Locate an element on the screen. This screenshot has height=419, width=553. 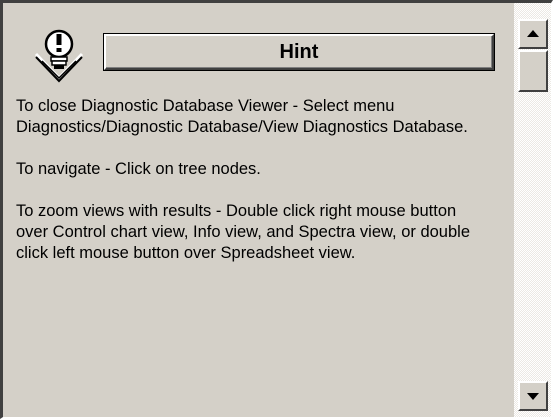
hint-title-bar: Hint is located at coordinates (299, 52).